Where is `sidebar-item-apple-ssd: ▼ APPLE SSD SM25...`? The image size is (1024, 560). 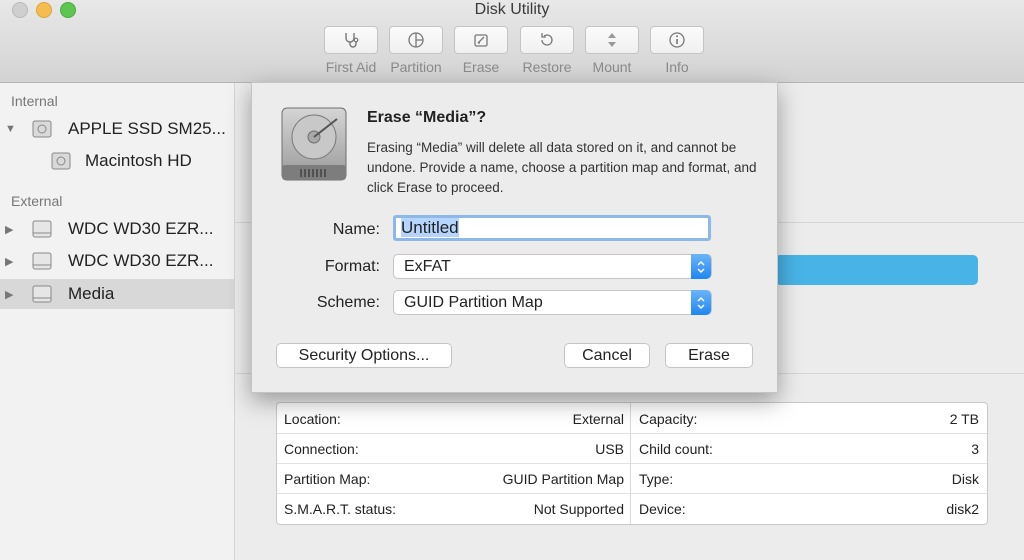
sidebar-item-apple-ssd: ▼ APPLE SSD SM25... is located at coordinates (117, 129).